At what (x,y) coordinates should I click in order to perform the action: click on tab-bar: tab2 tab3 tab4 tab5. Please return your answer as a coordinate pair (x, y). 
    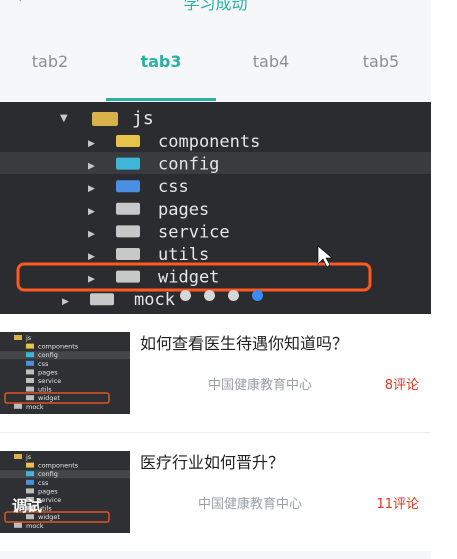
    Looking at the image, I should click on (215, 71).